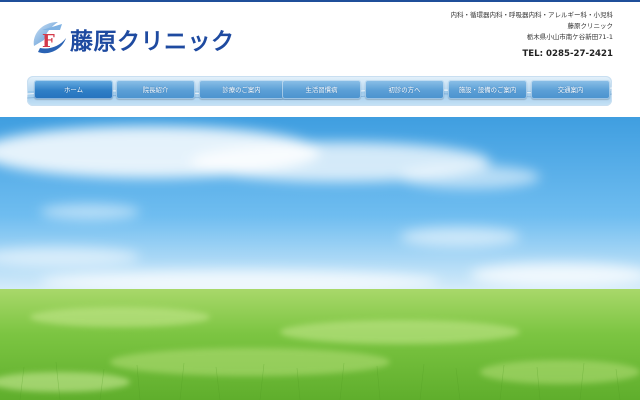 The image size is (640, 400). What do you see at coordinates (570, 89) in the screenshot?
I see `nav-item-access: 交通案内` at bounding box center [570, 89].